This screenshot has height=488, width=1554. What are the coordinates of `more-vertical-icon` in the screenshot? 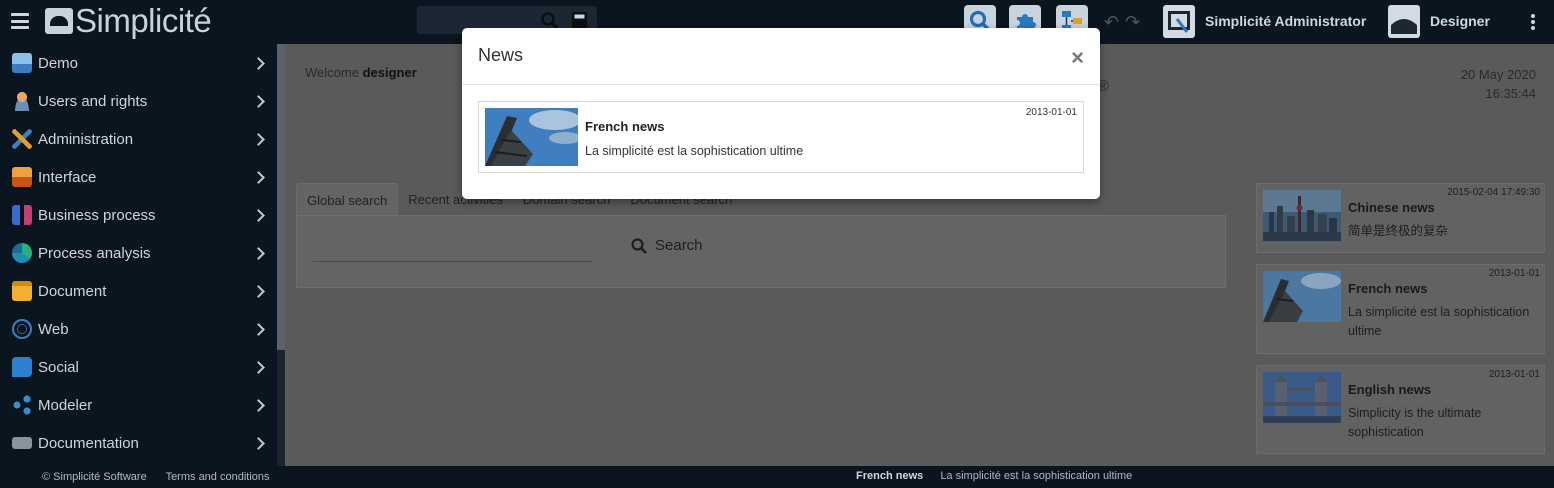 It's located at (1533, 22).